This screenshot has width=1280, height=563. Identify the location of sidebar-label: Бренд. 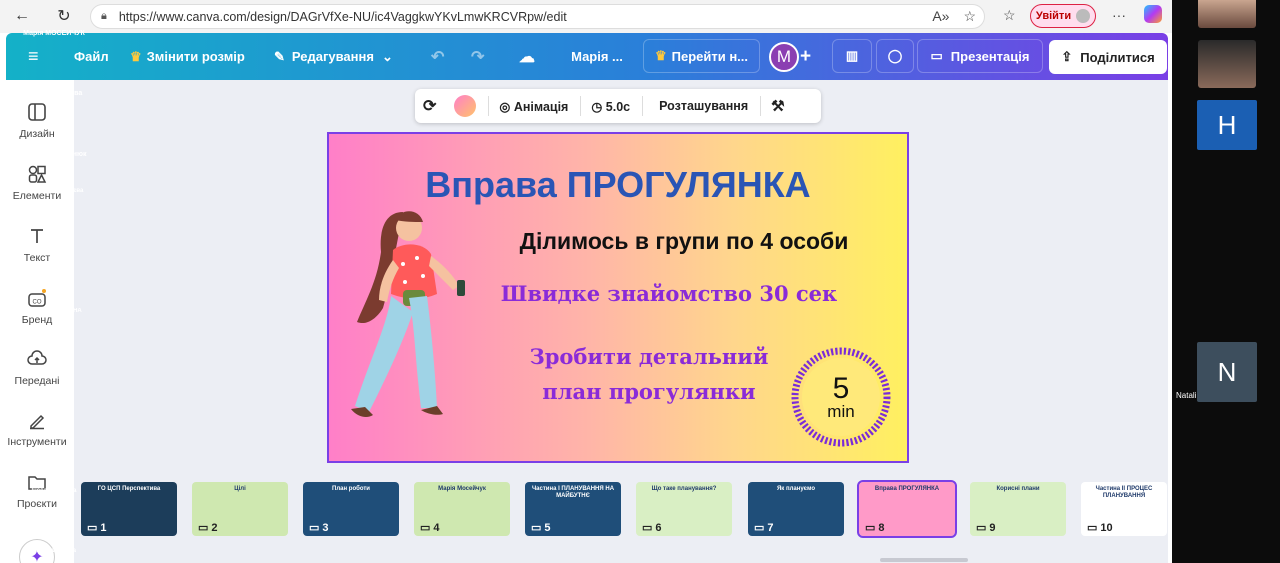
(37, 320).